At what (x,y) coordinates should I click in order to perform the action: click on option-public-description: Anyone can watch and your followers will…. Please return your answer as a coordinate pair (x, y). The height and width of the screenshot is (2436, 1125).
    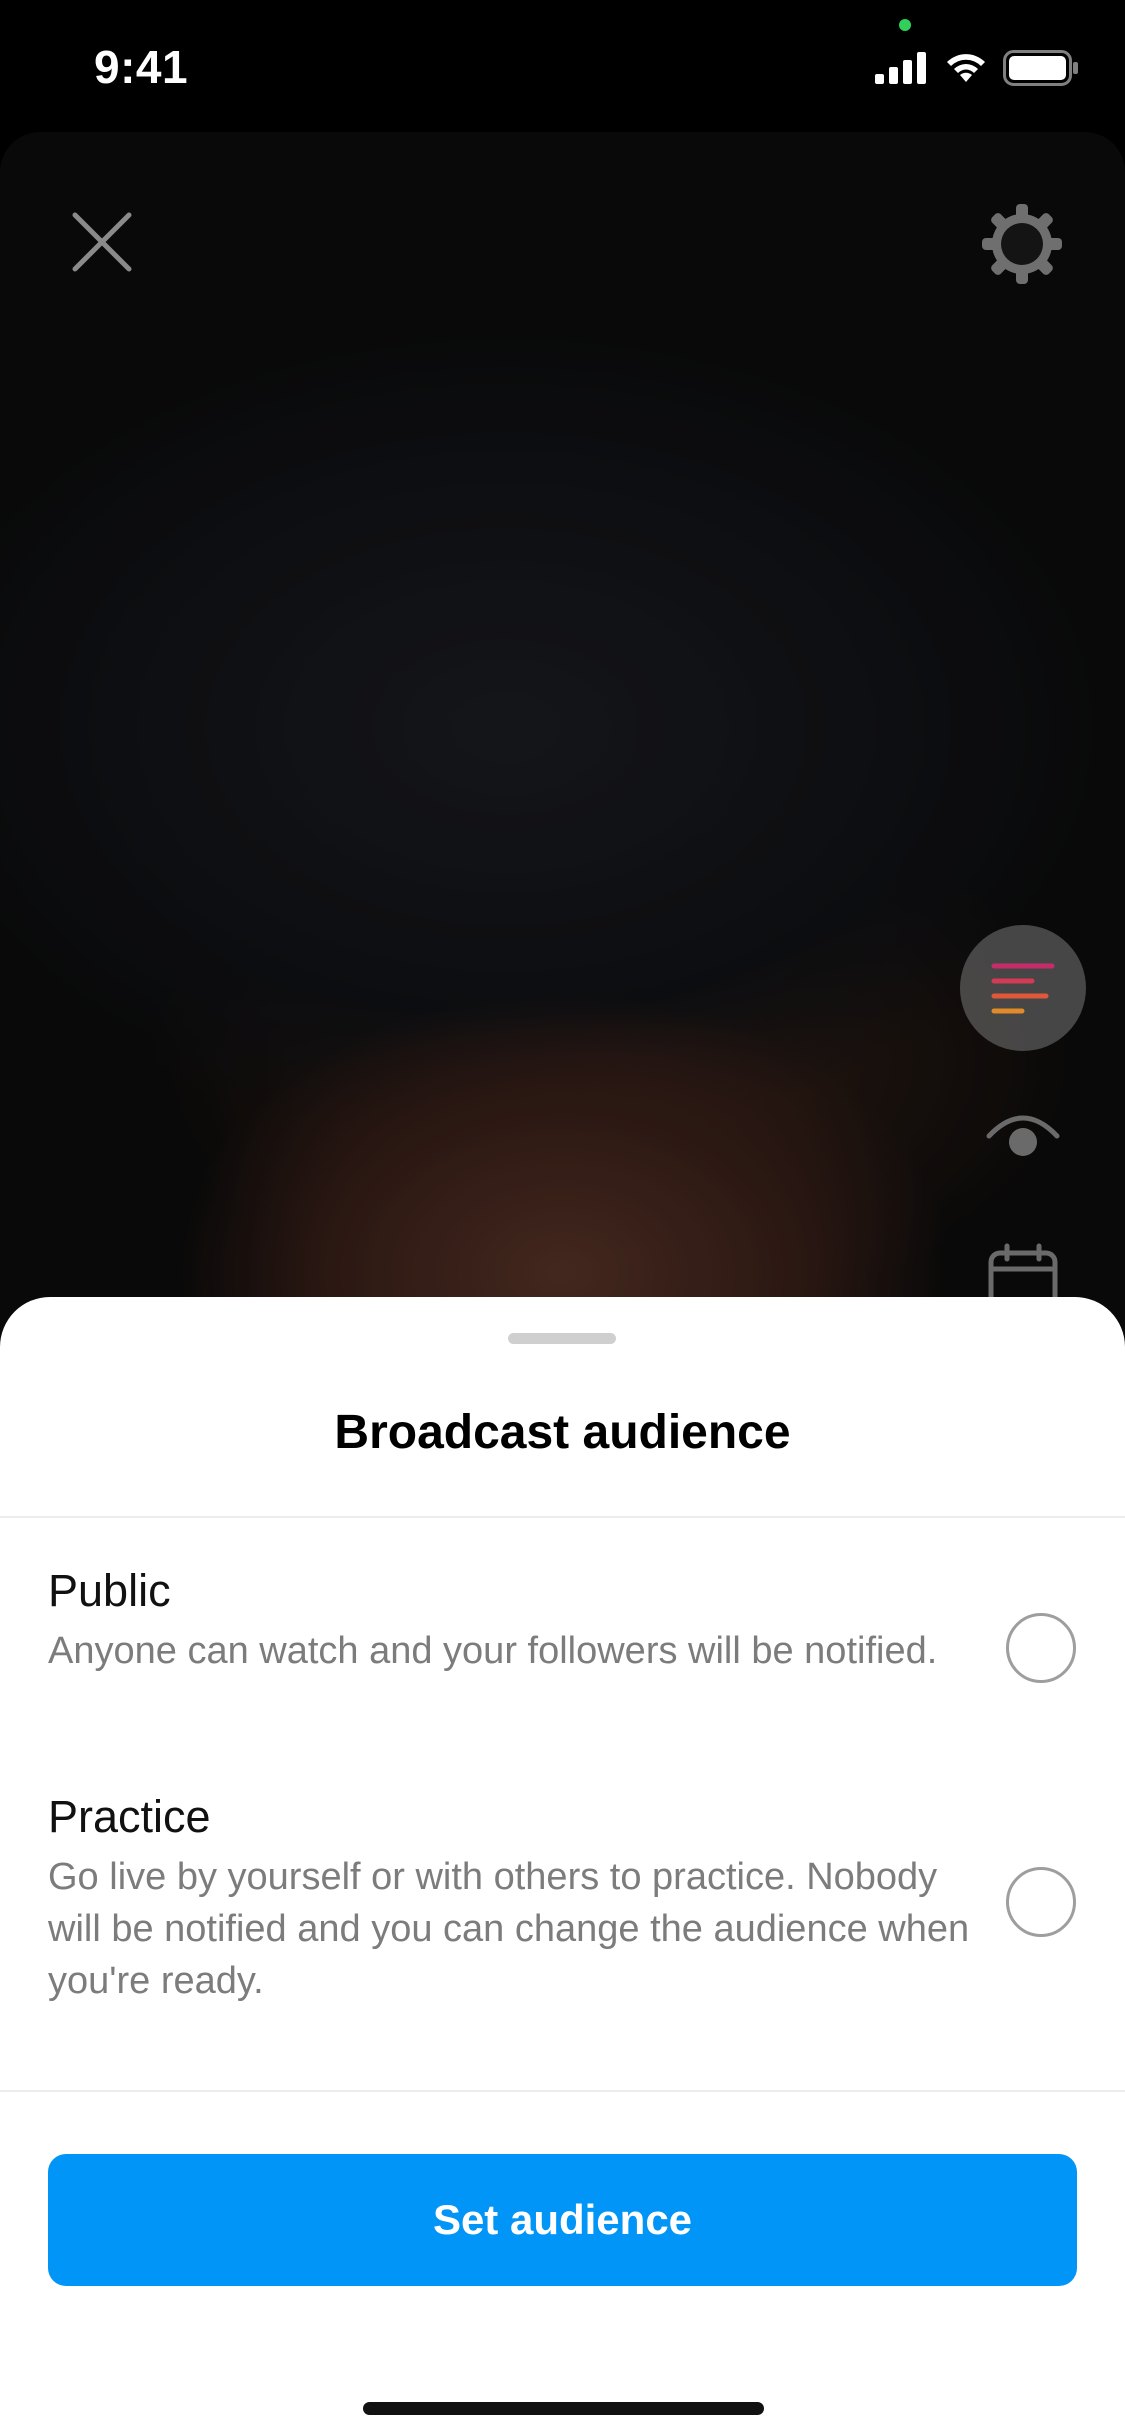
    Looking at the image, I should click on (493, 1651).